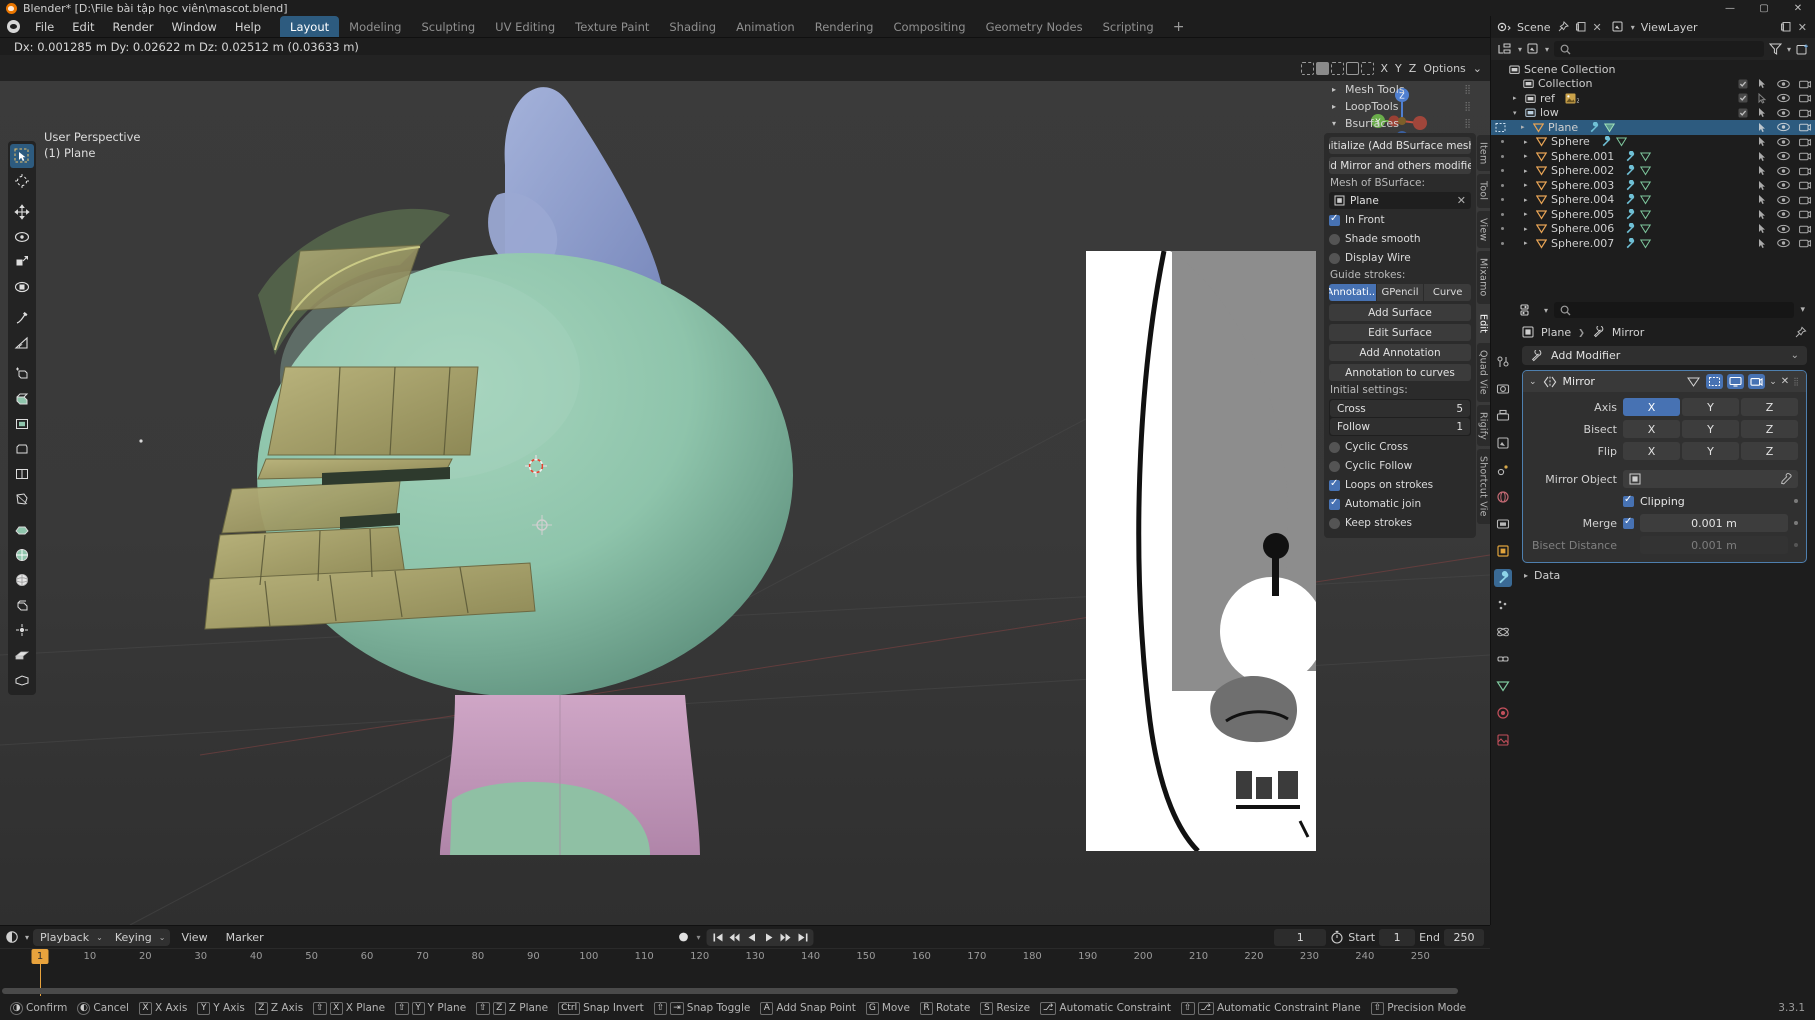 The height and width of the screenshot is (1020, 1815). What do you see at coordinates (1503, 416) in the screenshot?
I see `tab-output-properties` at bounding box center [1503, 416].